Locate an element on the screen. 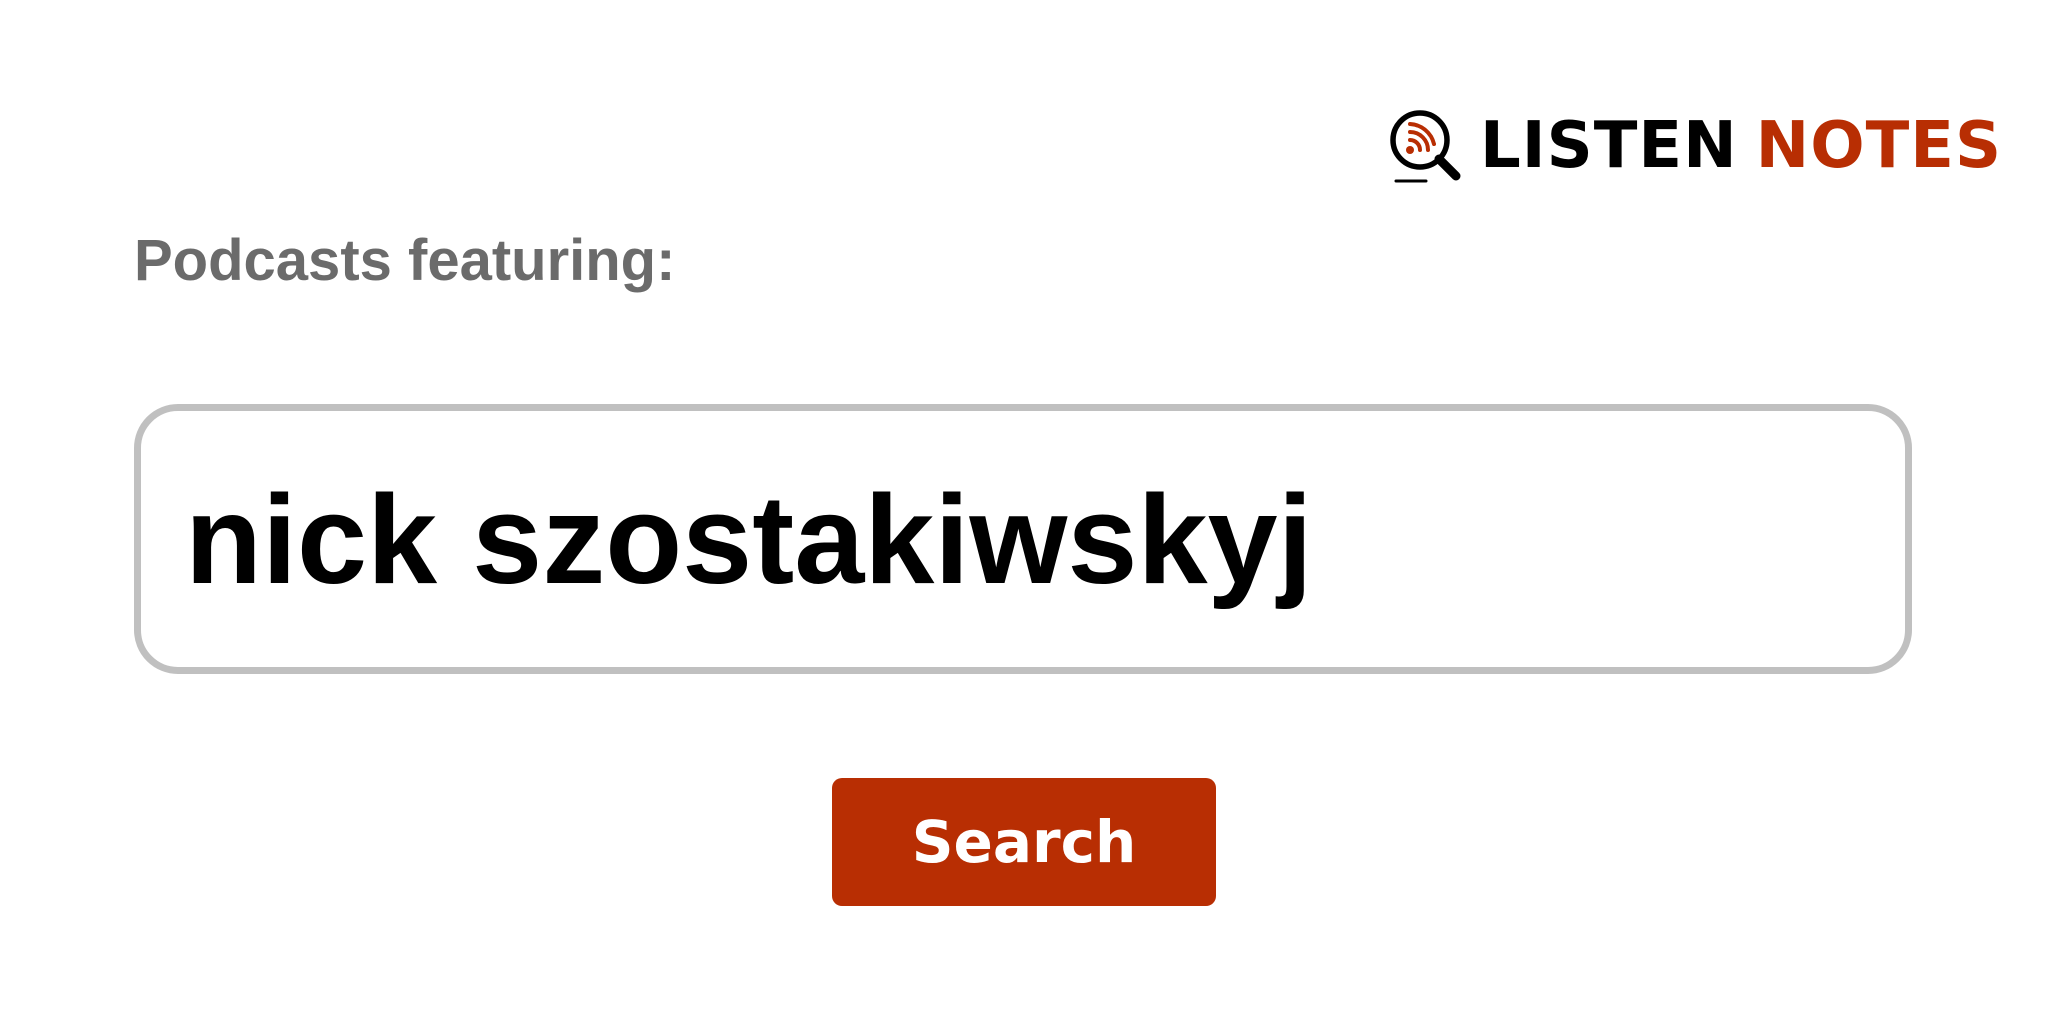  logo-word-notes: NOTES is located at coordinates (1879, 146).